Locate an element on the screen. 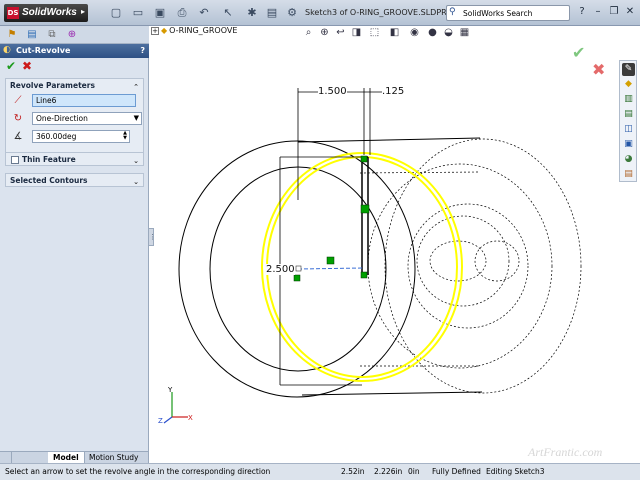 Image resolution: width=640 pixels, height=480 pixels. search-box: ⚲ is located at coordinates (508, 13).